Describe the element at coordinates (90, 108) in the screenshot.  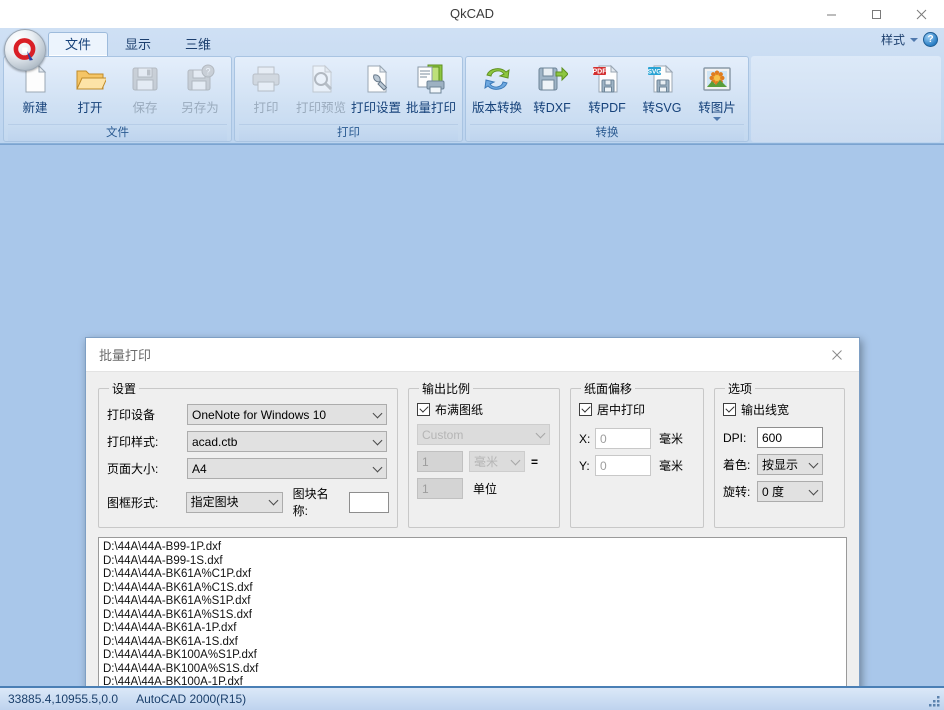
I see `ribbon-button-label: 打开` at that location.